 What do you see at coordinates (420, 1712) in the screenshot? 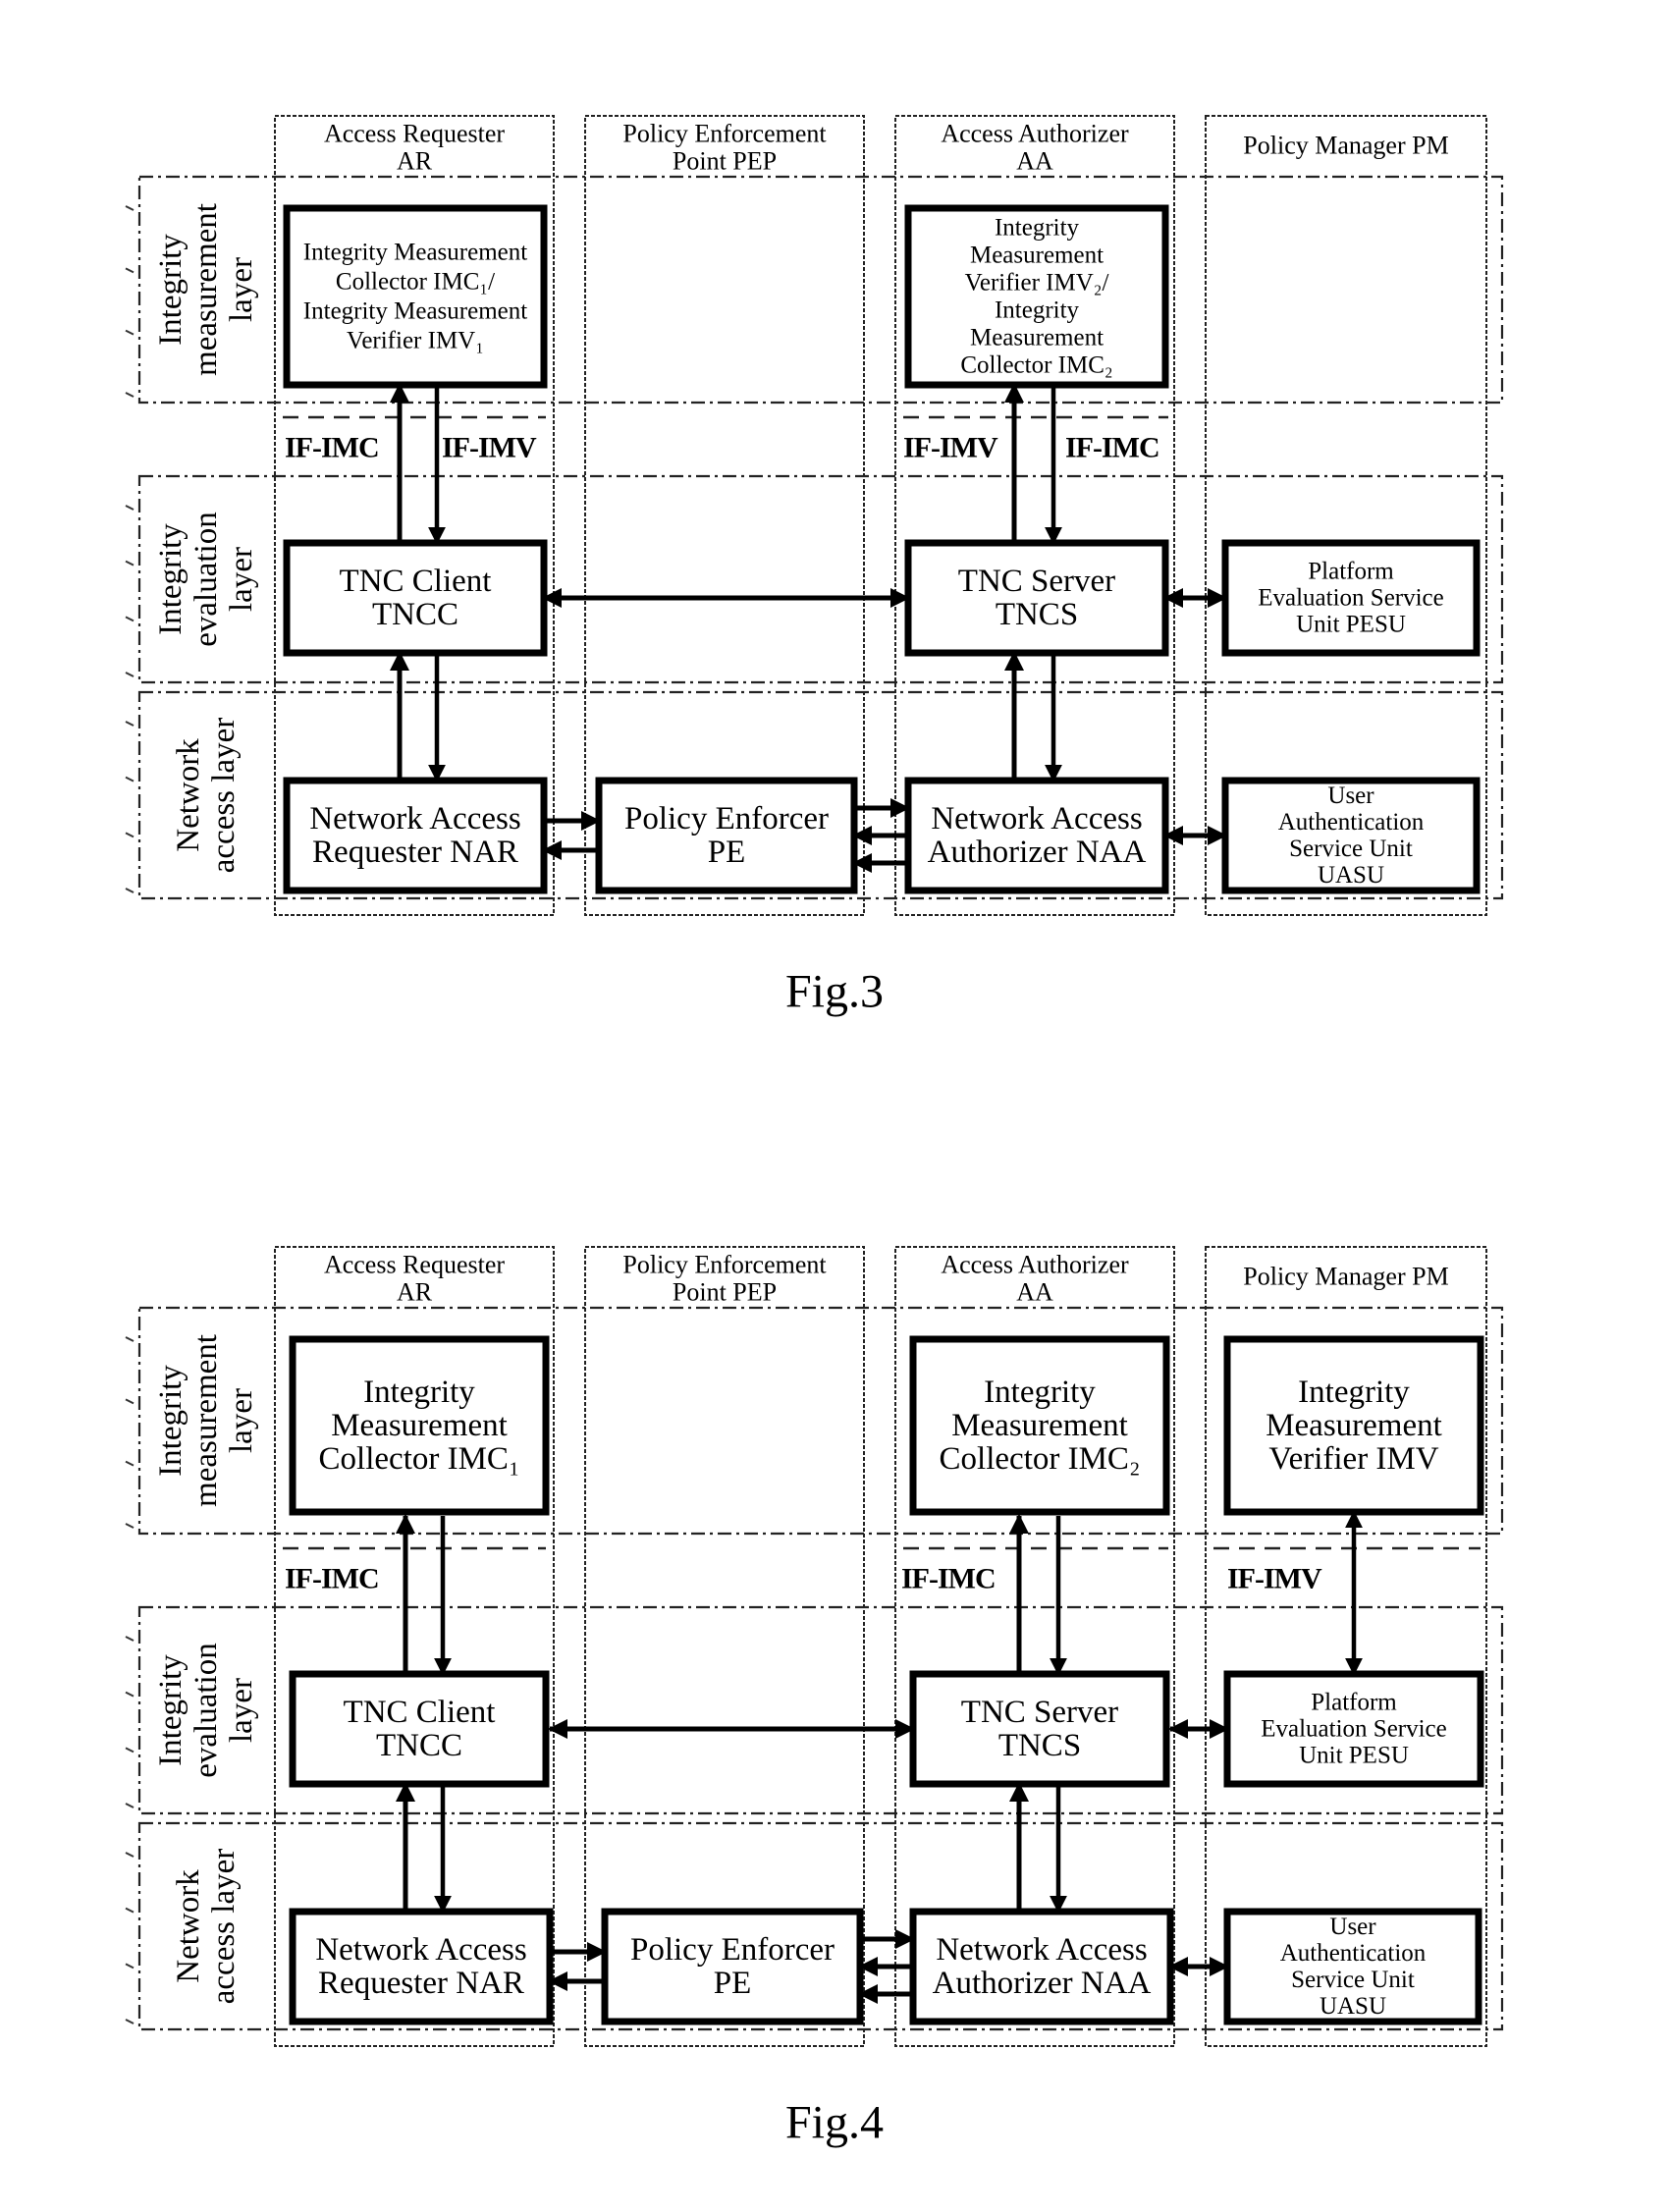
I see `box-tncc-label-line: TNC Client` at bounding box center [420, 1712].